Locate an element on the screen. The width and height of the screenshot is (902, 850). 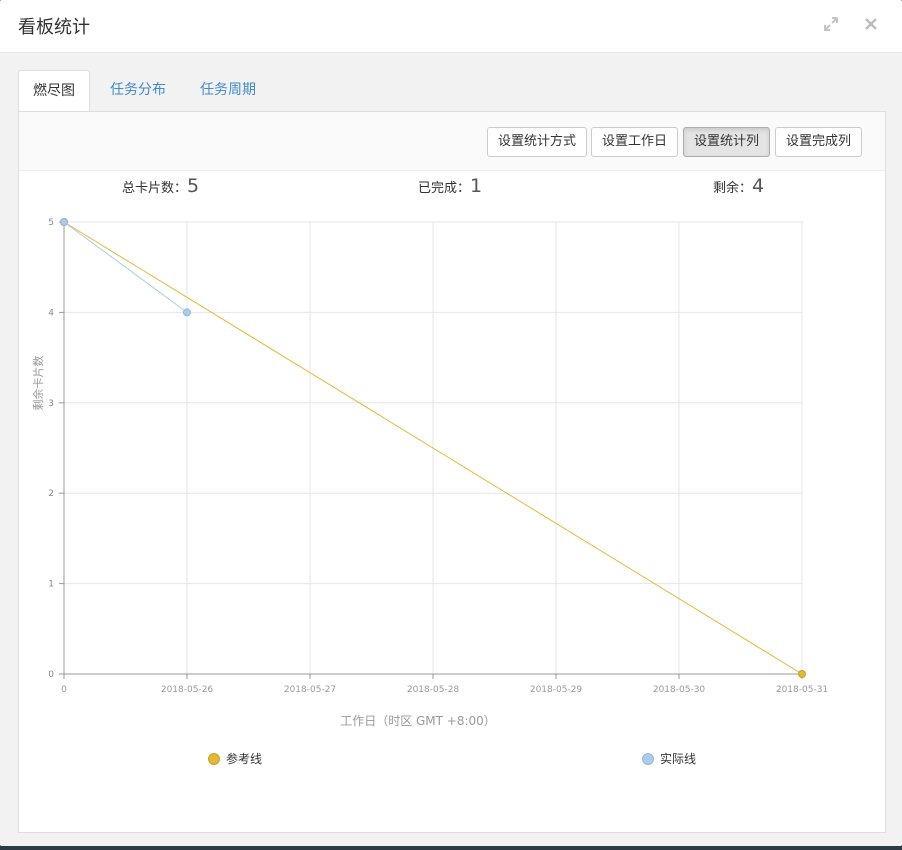
legend-label-actual: 实际线 is located at coordinates (678, 759).